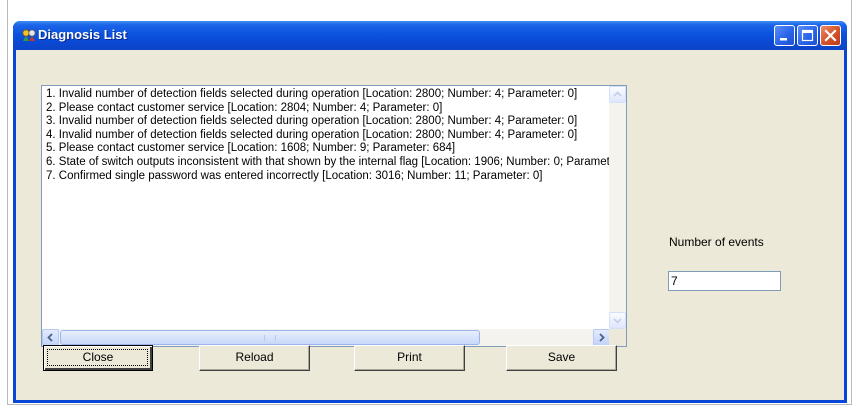 The height and width of the screenshot is (410, 854). Describe the element at coordinates (82, 34) in the screenshot. I see `window-title: Diagnosis List` at that location.